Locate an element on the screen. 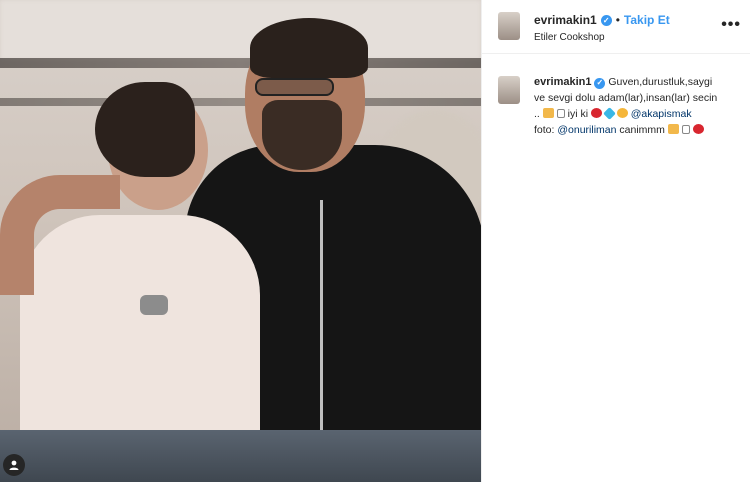 The image size is (750, 482). diamond-icon is located at coordinates (609, 113).